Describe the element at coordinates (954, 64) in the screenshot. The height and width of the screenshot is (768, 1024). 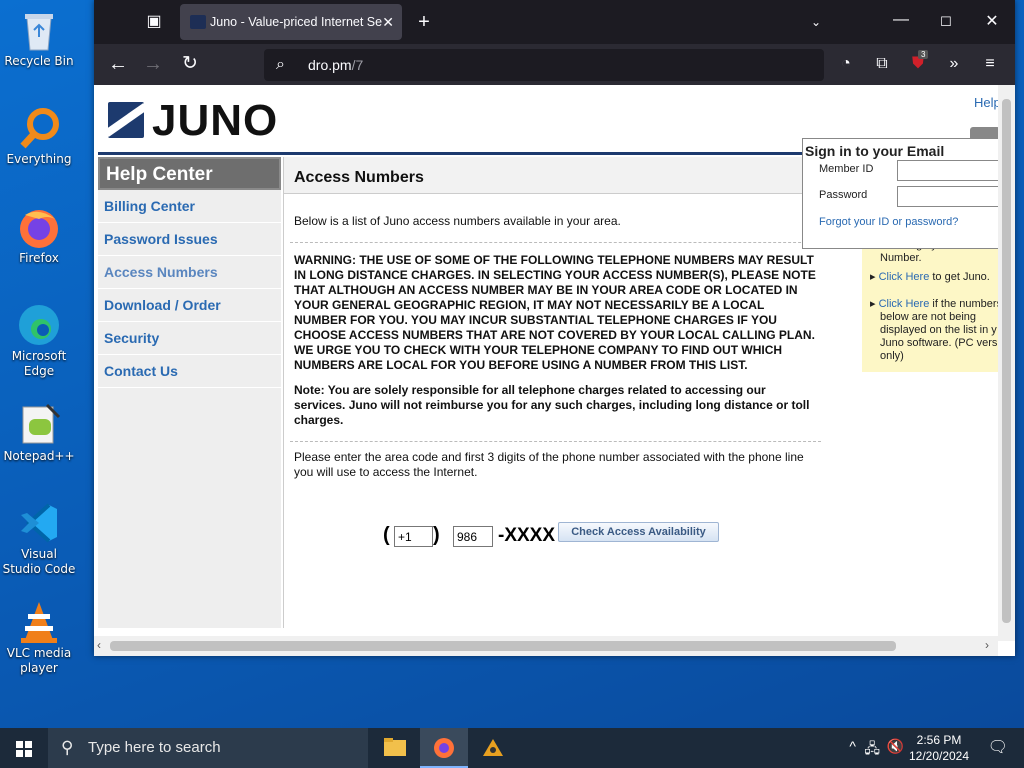
I see `overflow-chevrons-icon: »` at that location.